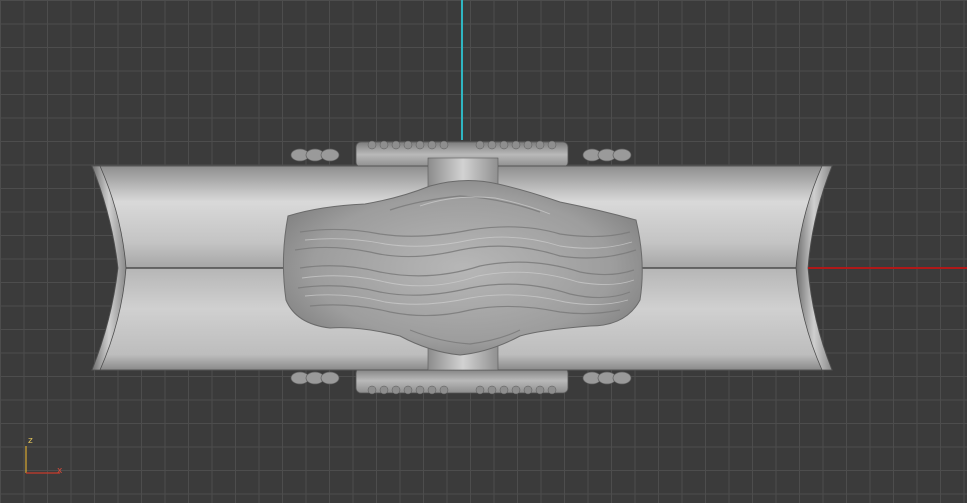 The width and height of the screenshot is (967, 503). What do you see at coordinates (30, 441) in the screenshot?
I see `gizmo-up-label: z` at bounding box center [30, 441].